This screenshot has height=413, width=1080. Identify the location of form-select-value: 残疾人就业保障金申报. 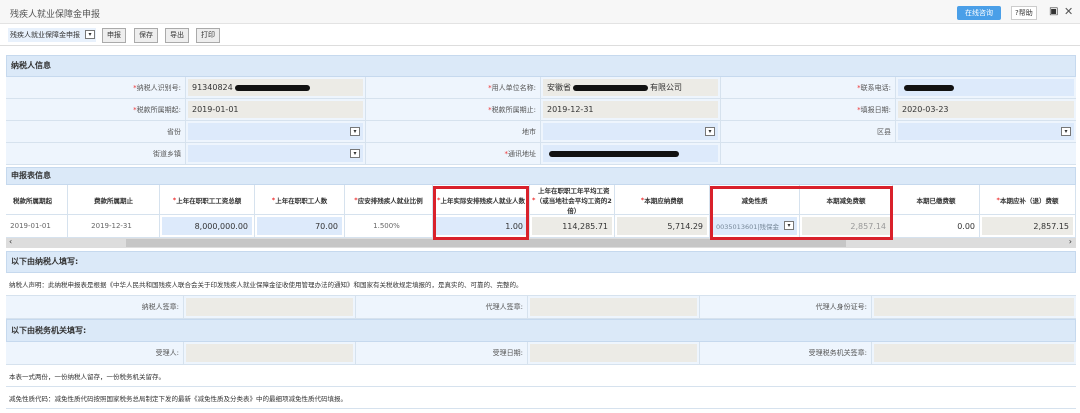
(45, 35).